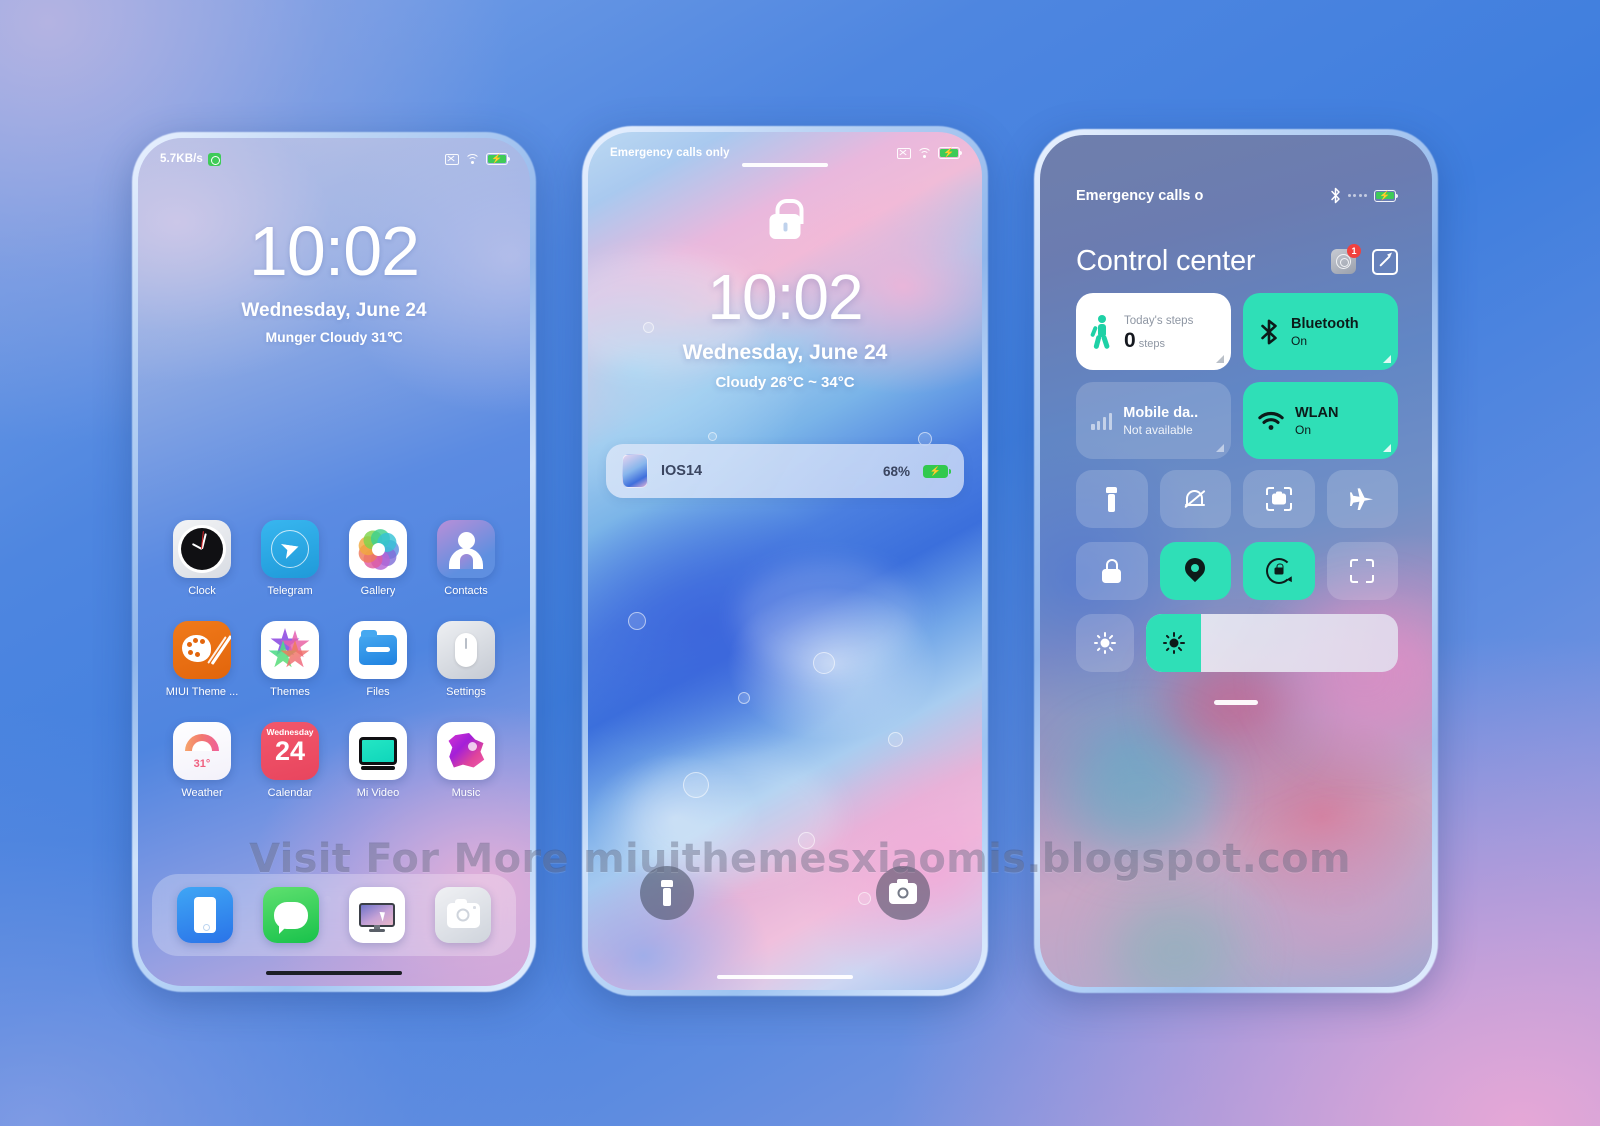 The image size is (1600, 1126). I want to click on toggle-scanner, so click(1362, 571).